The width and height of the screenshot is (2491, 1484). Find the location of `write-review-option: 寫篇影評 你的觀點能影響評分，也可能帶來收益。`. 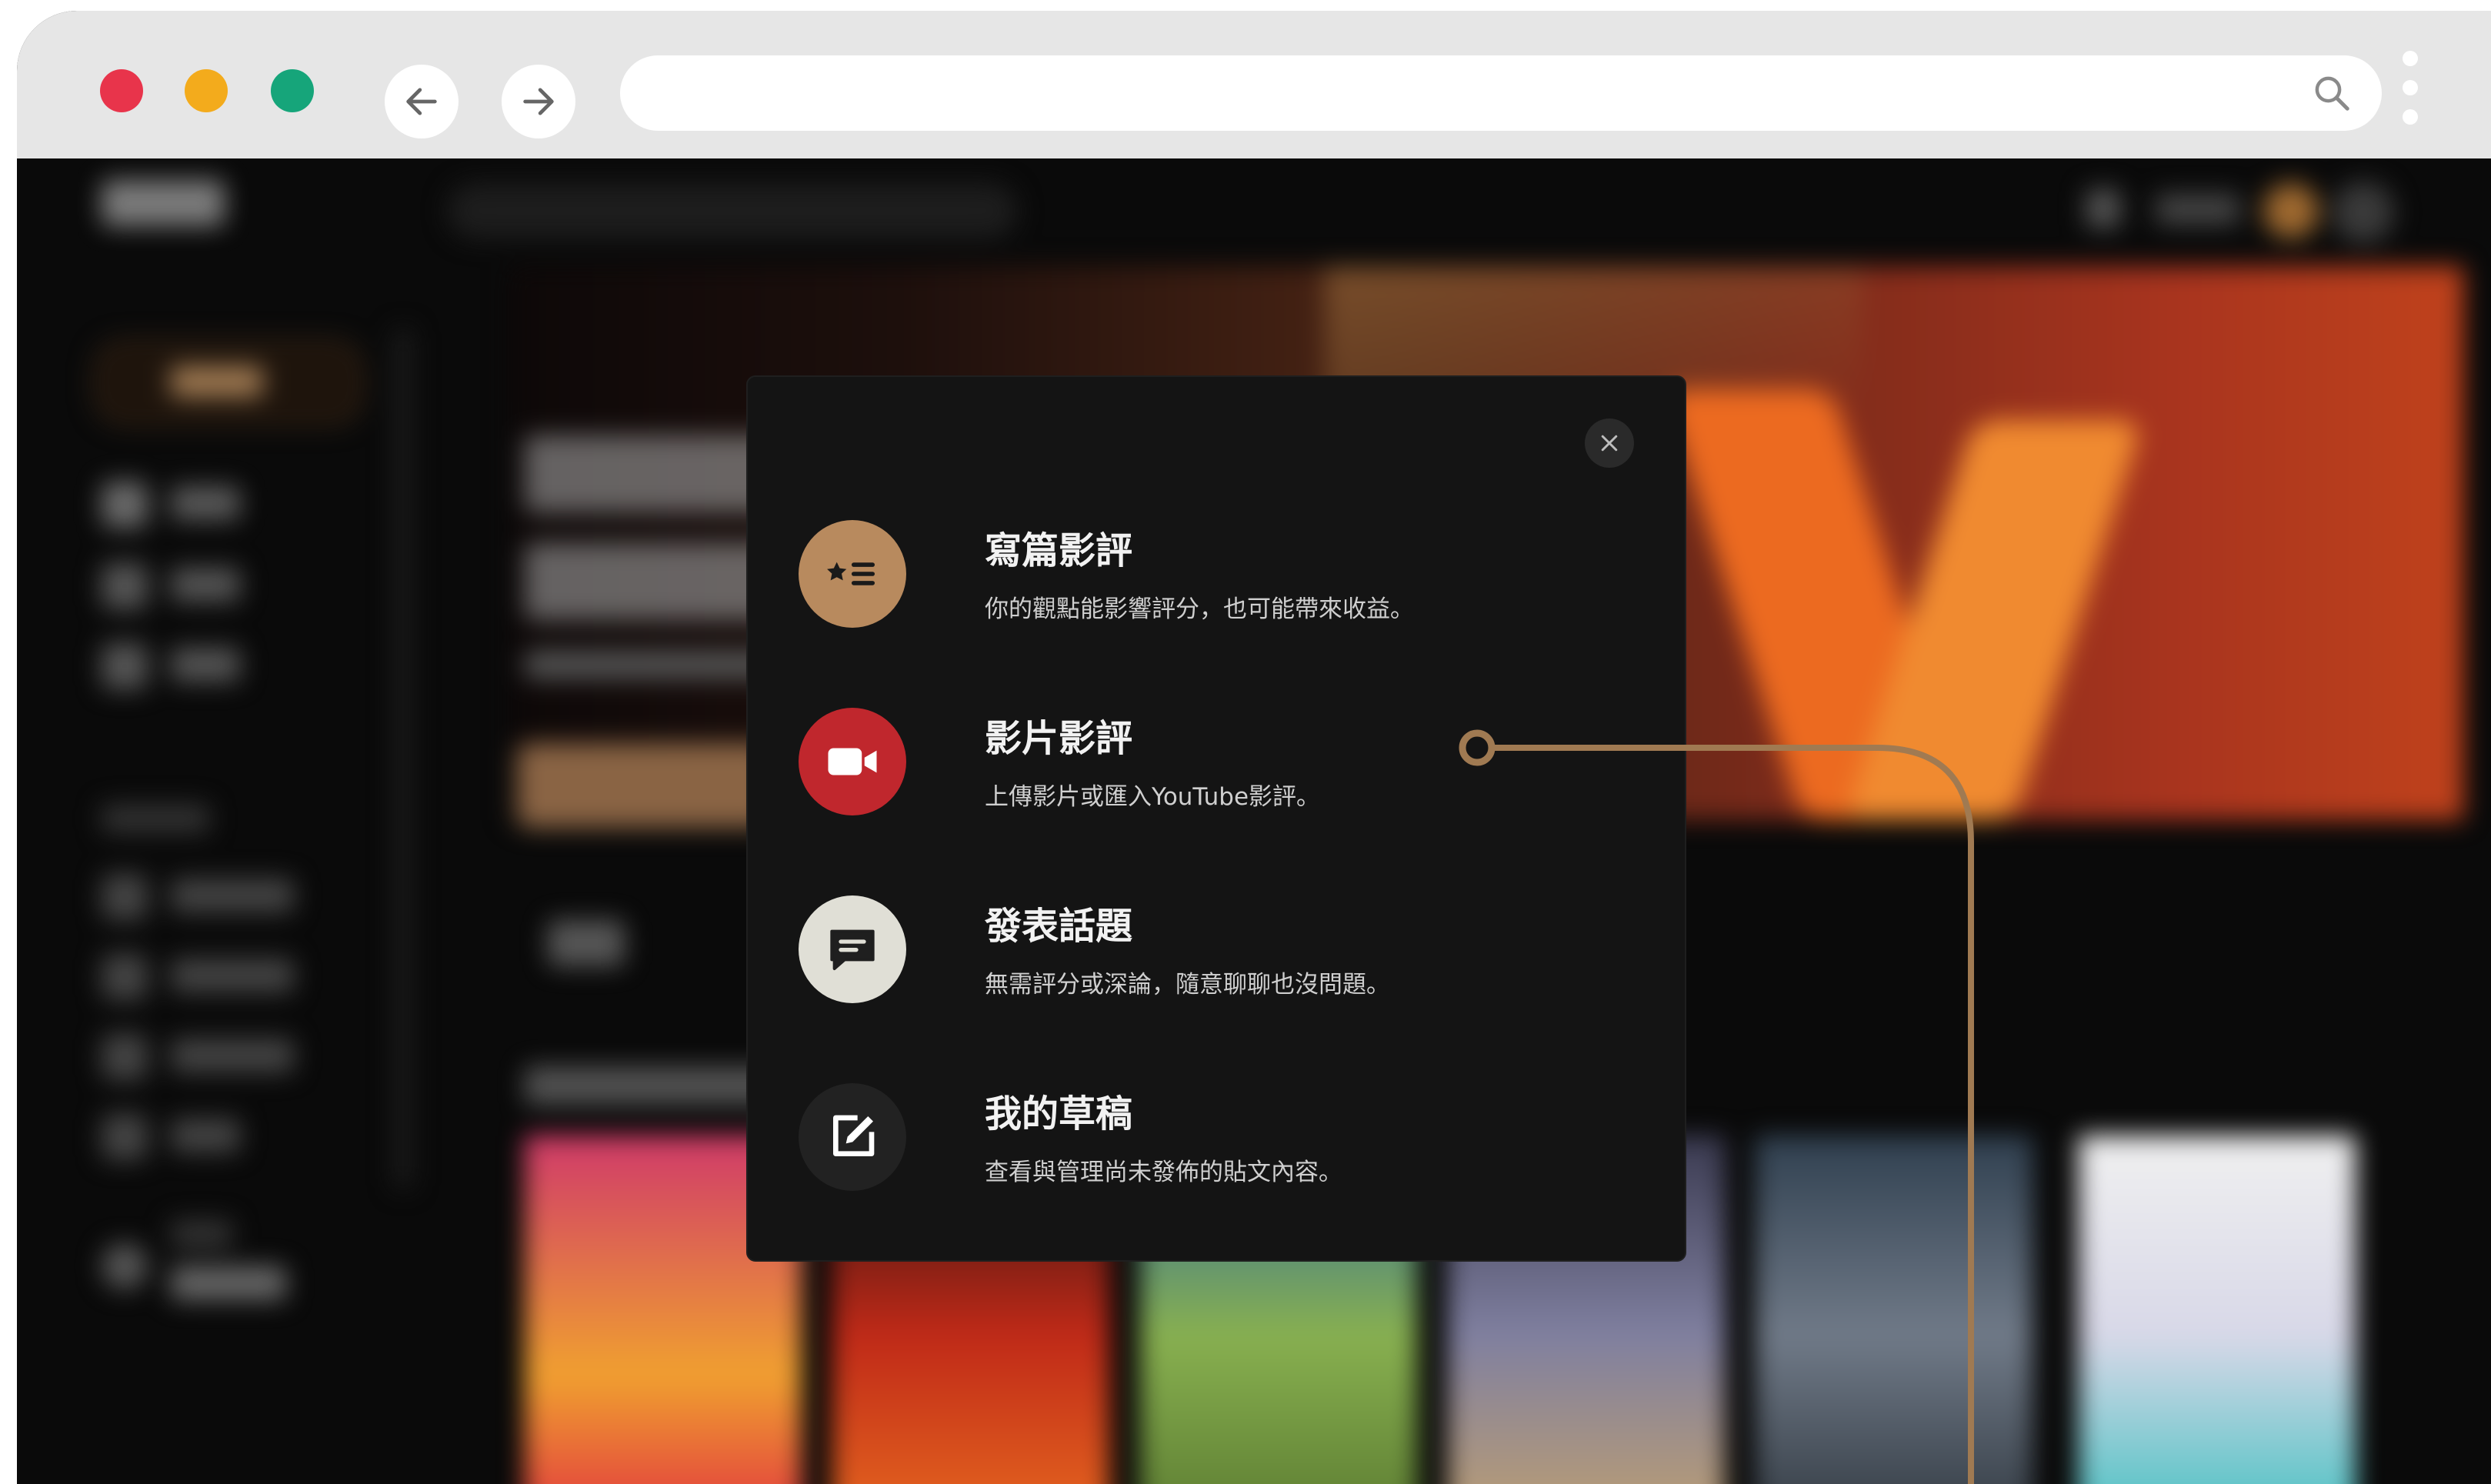

write-review-option: 寫篇影評 你的觀點能影響評分，也可能帶來收益。 is located at coordinates (1207, 581).